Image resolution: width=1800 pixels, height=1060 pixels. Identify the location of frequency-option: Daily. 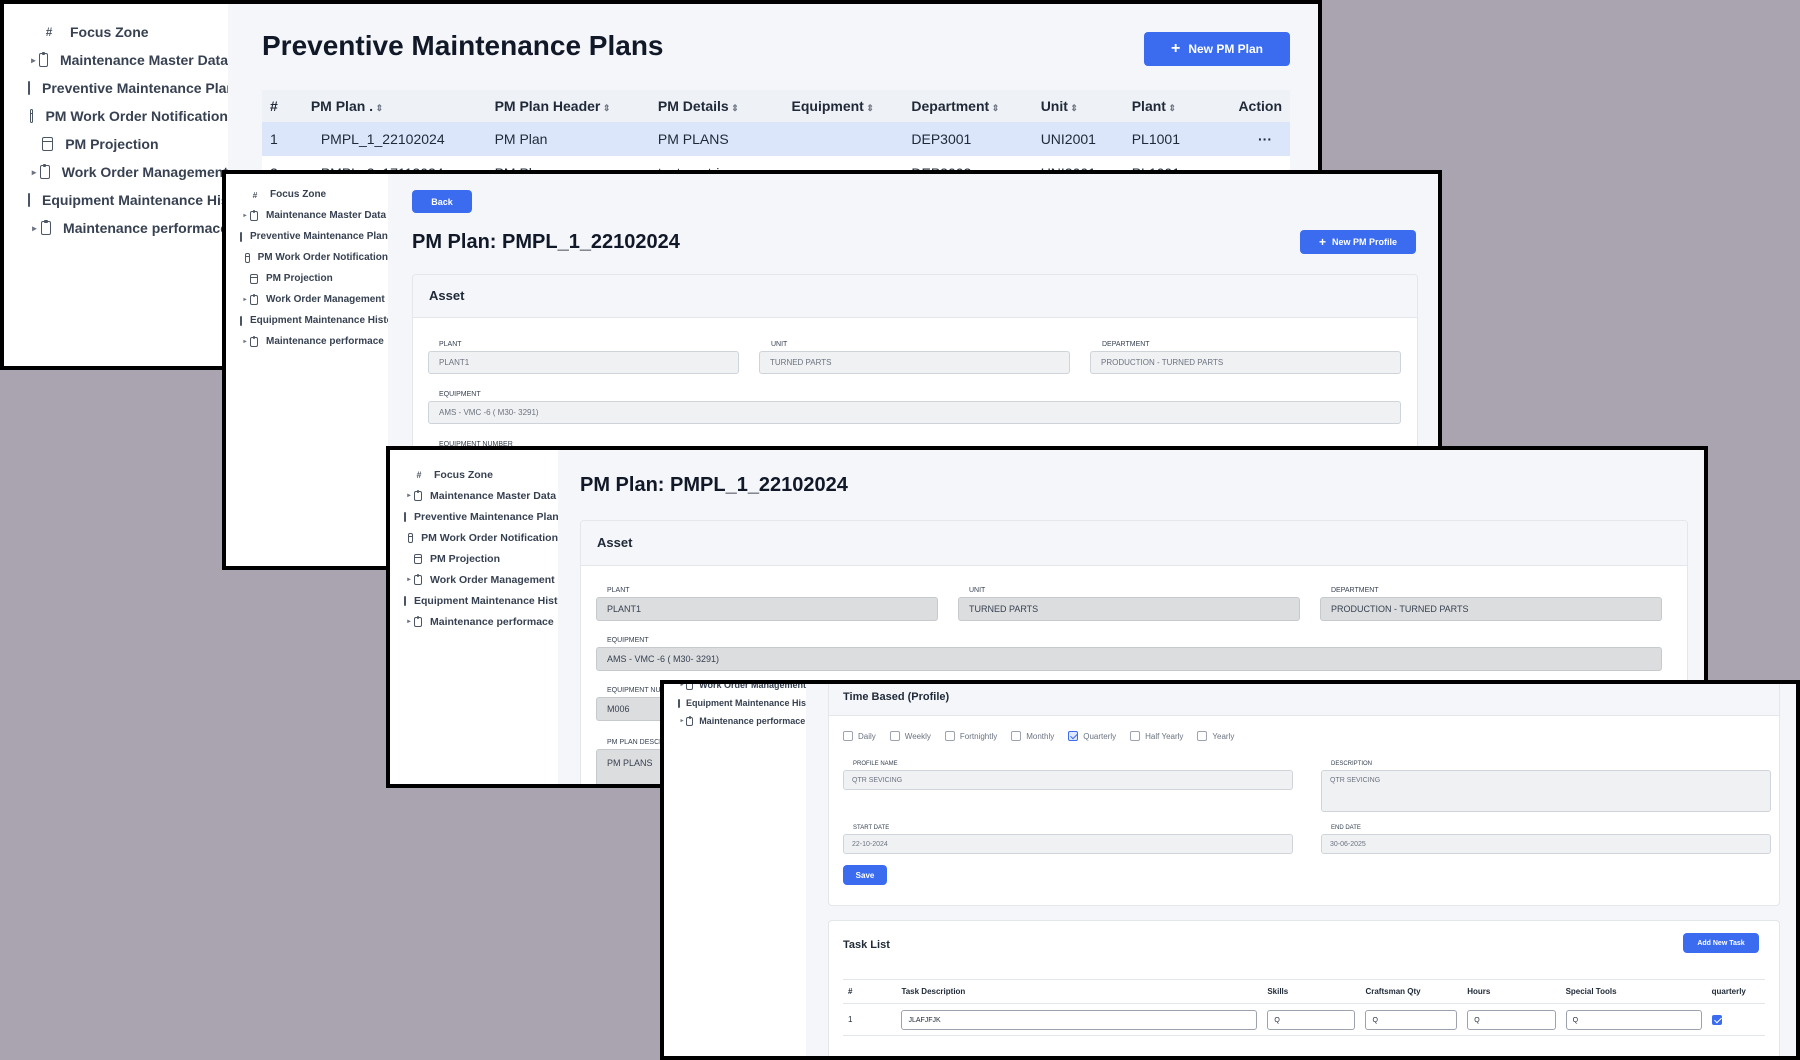
(859, 736).